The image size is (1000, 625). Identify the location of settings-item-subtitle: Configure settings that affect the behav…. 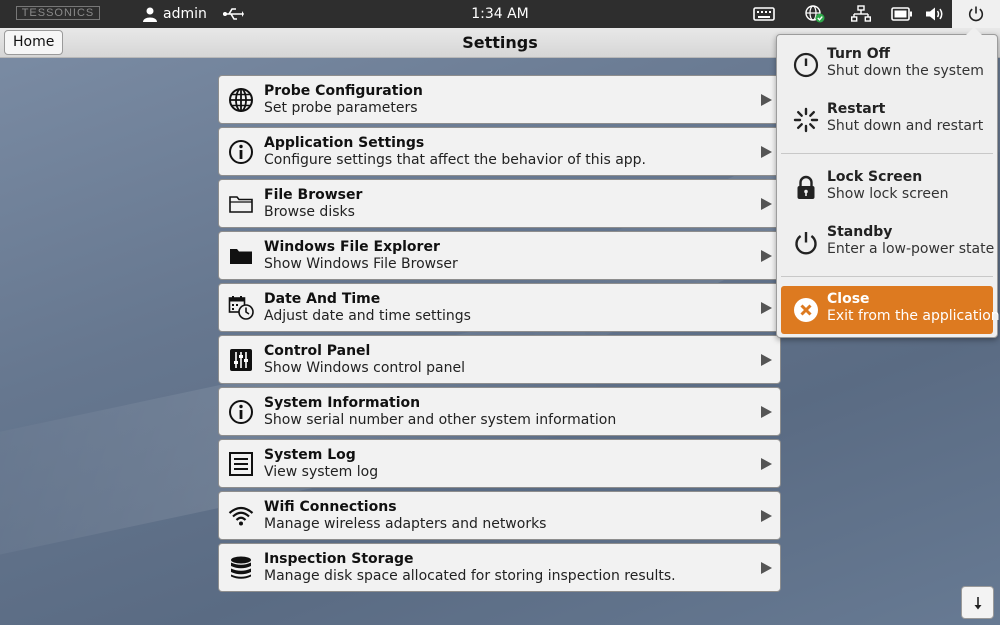
(455, 160).